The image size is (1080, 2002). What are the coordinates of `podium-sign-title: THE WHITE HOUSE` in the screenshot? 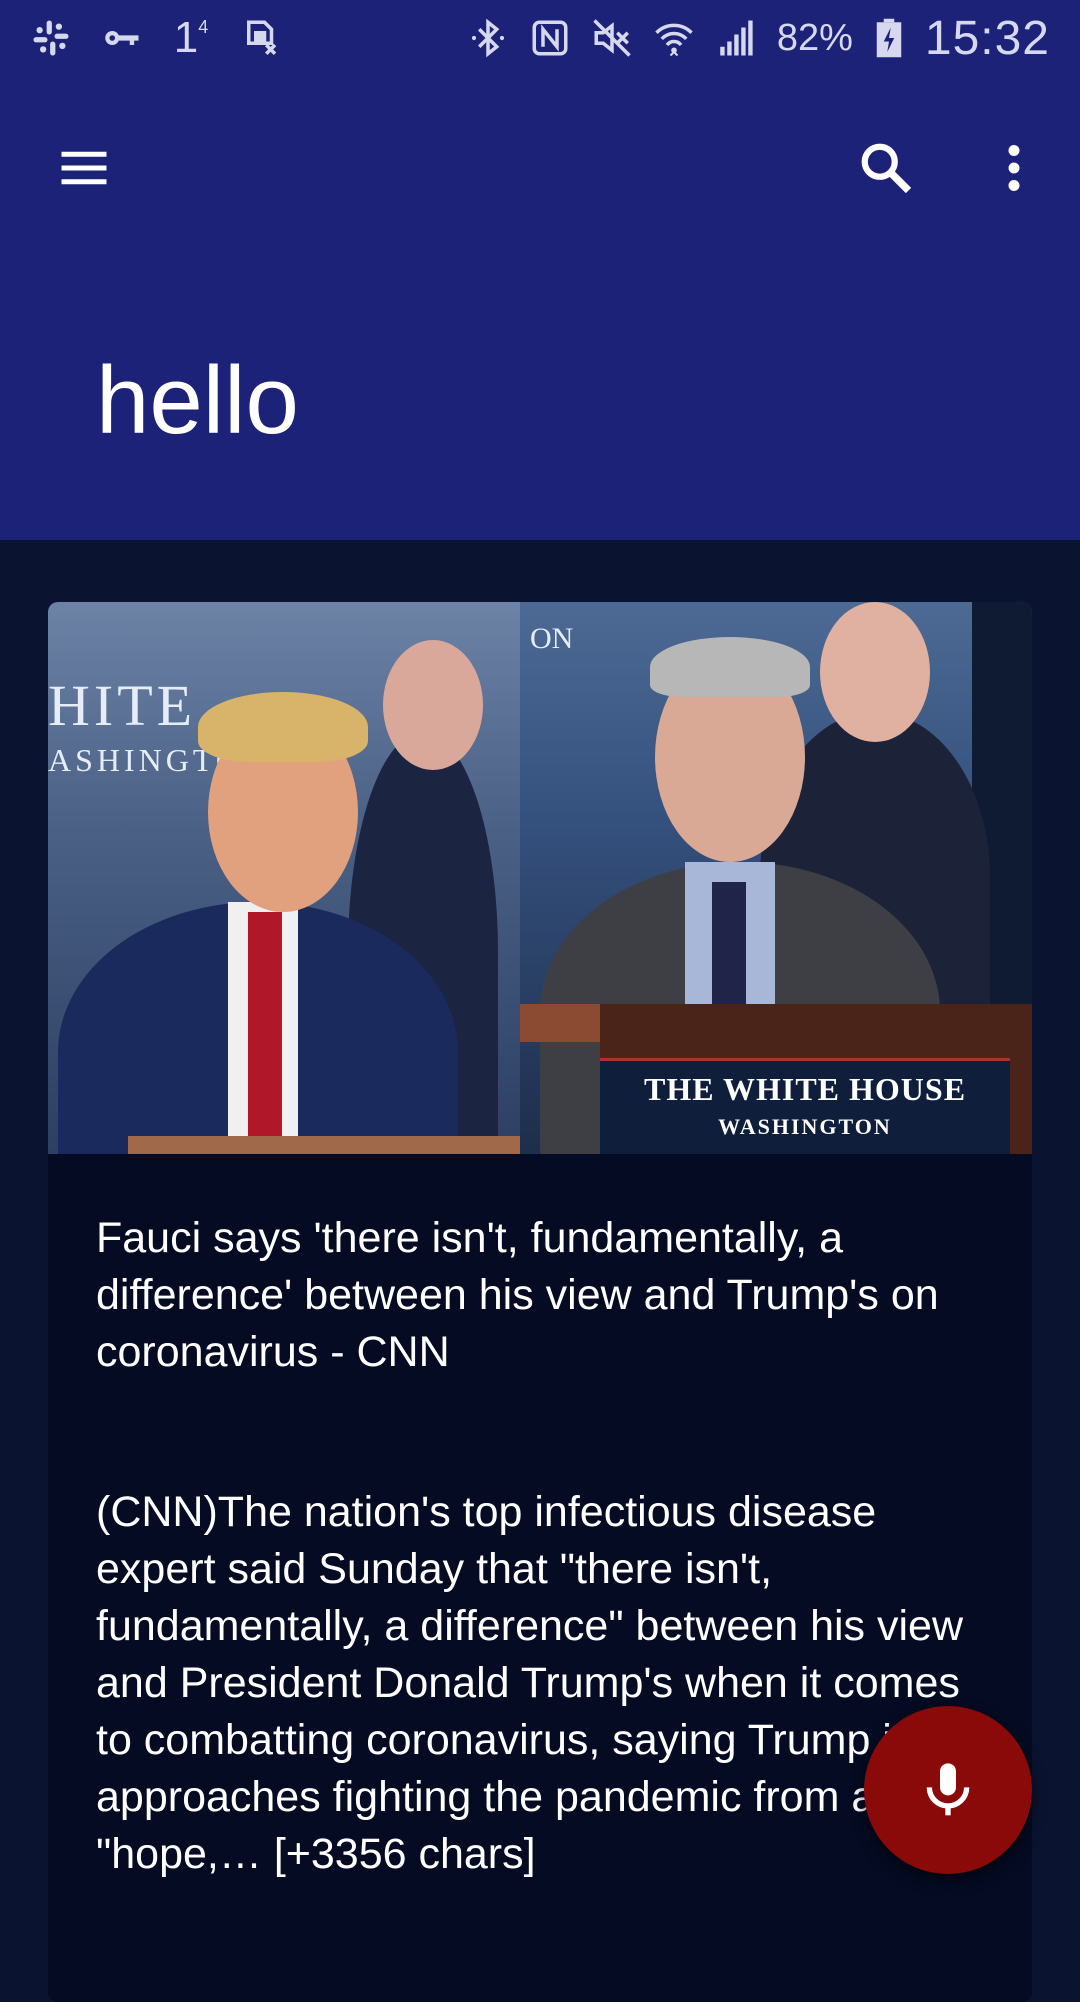 It's located at (805, 1089).